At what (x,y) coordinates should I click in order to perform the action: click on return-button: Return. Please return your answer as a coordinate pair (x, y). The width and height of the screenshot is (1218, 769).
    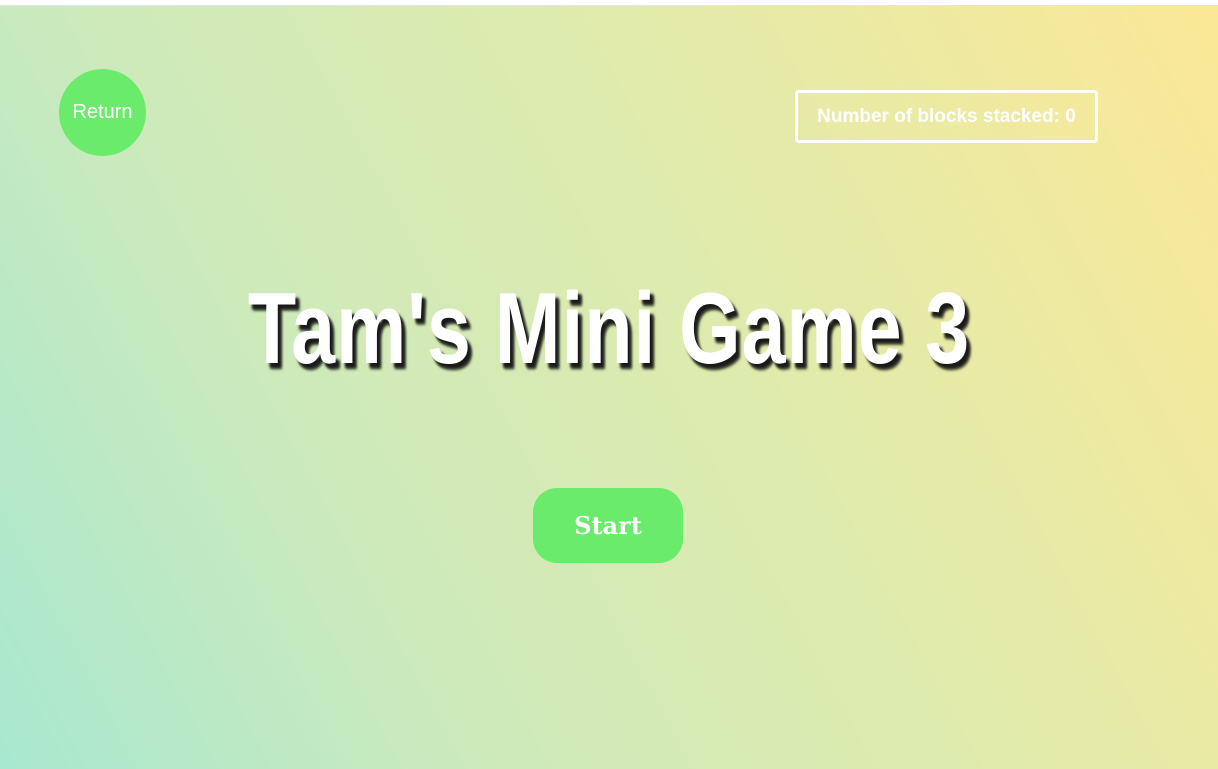
    Looking at the image, I should click on (102, 112).